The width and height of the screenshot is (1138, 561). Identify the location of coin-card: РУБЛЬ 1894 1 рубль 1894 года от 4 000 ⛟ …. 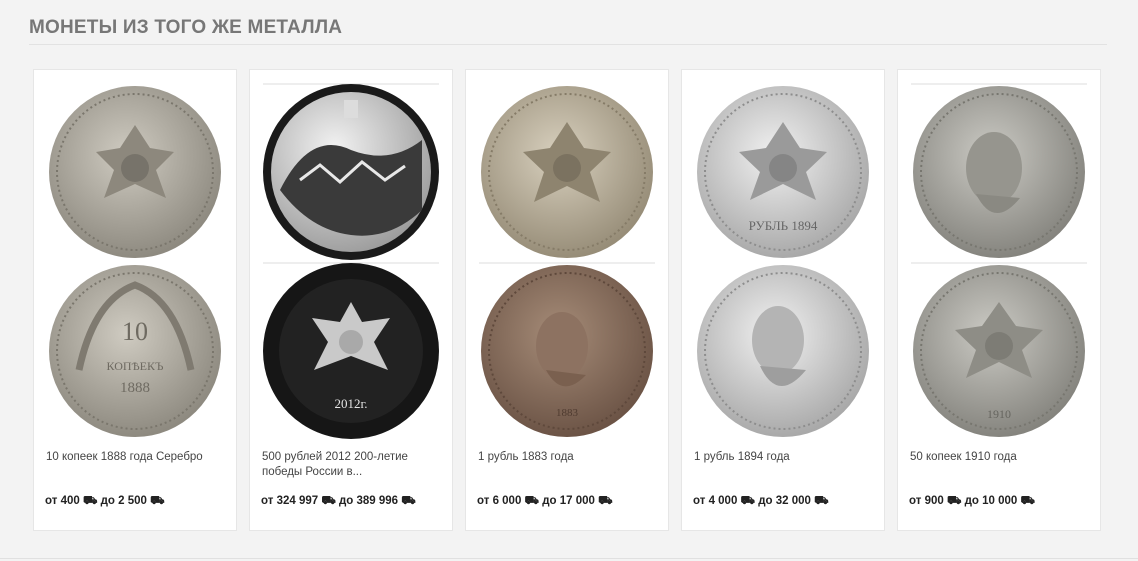
(783, 300).